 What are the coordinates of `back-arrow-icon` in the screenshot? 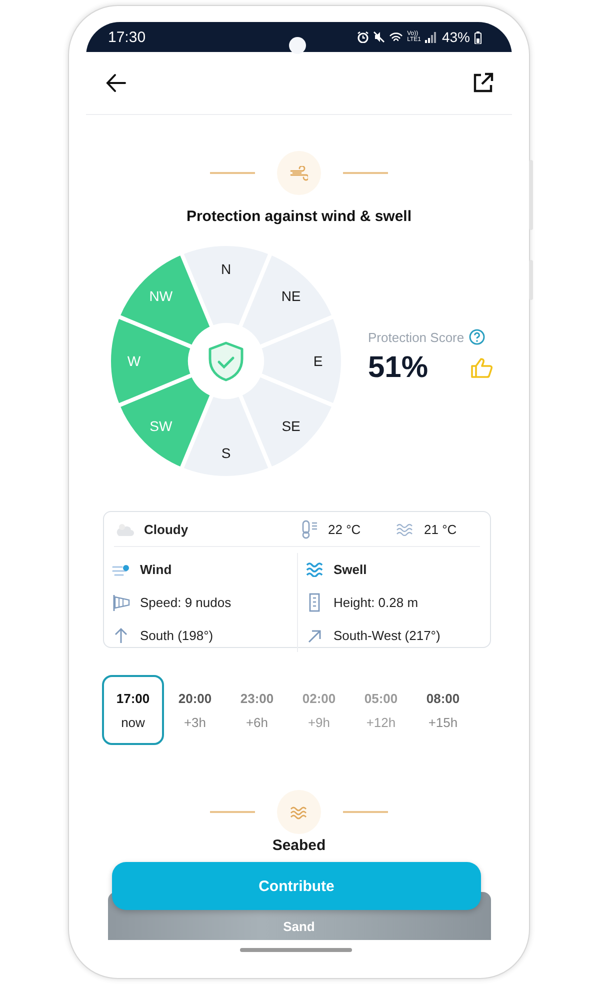 It's located at (116, 83).